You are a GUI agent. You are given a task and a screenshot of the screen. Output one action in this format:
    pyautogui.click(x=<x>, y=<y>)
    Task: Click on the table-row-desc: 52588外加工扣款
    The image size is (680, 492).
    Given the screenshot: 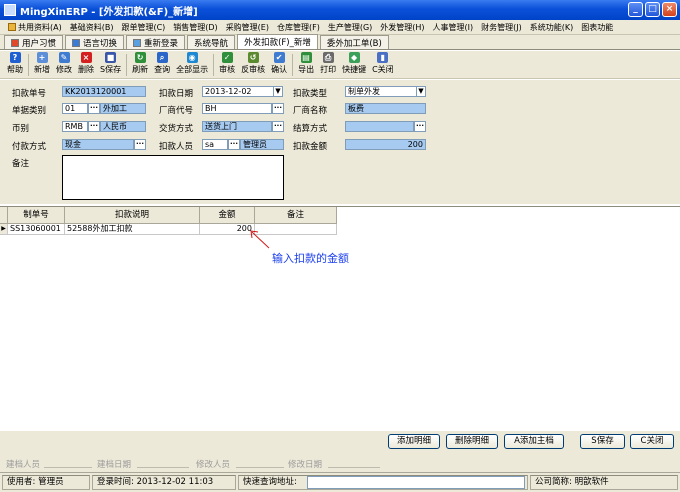 What is the action you would take?
    pyautogui.click(x=132, y=229)
    